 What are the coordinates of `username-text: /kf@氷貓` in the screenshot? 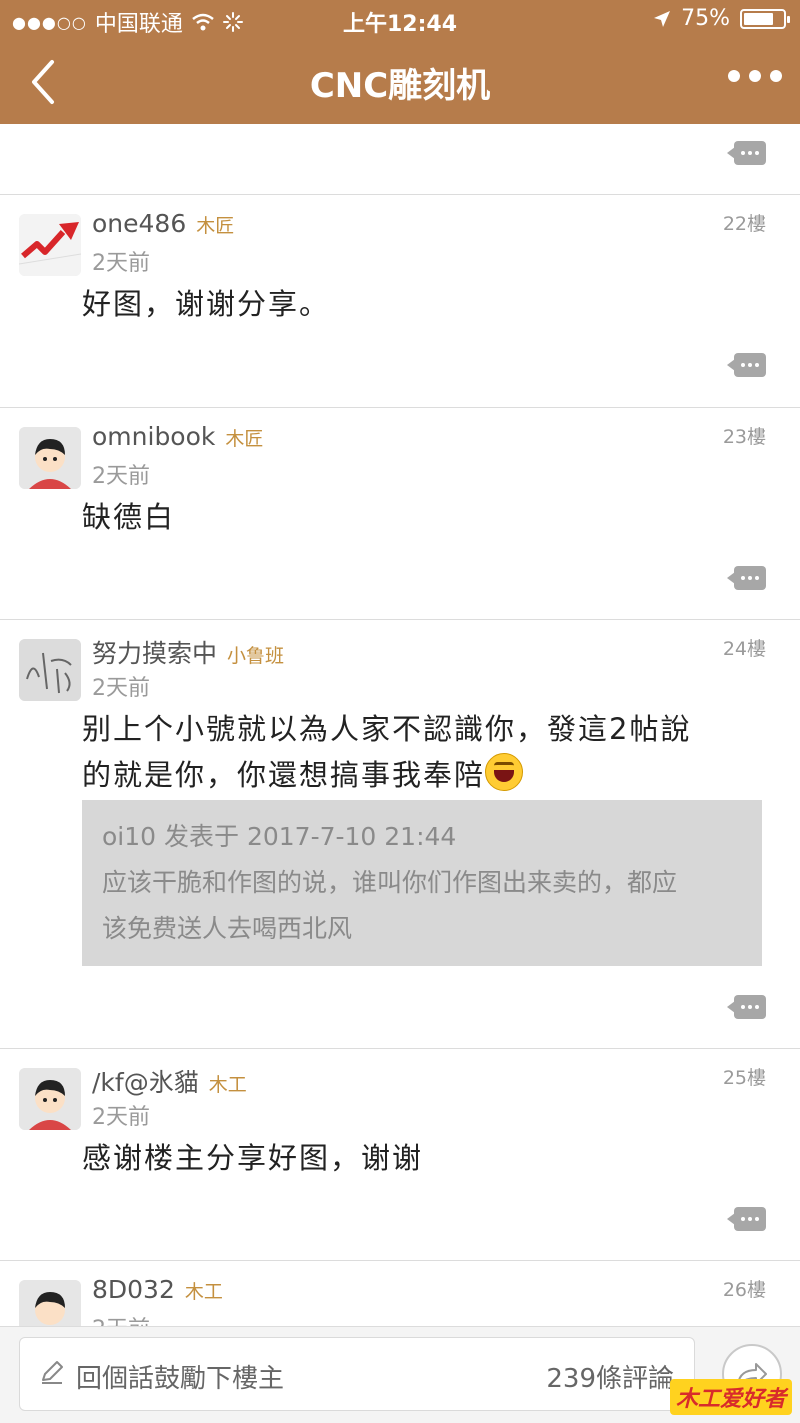 It's located at (145, 1082).